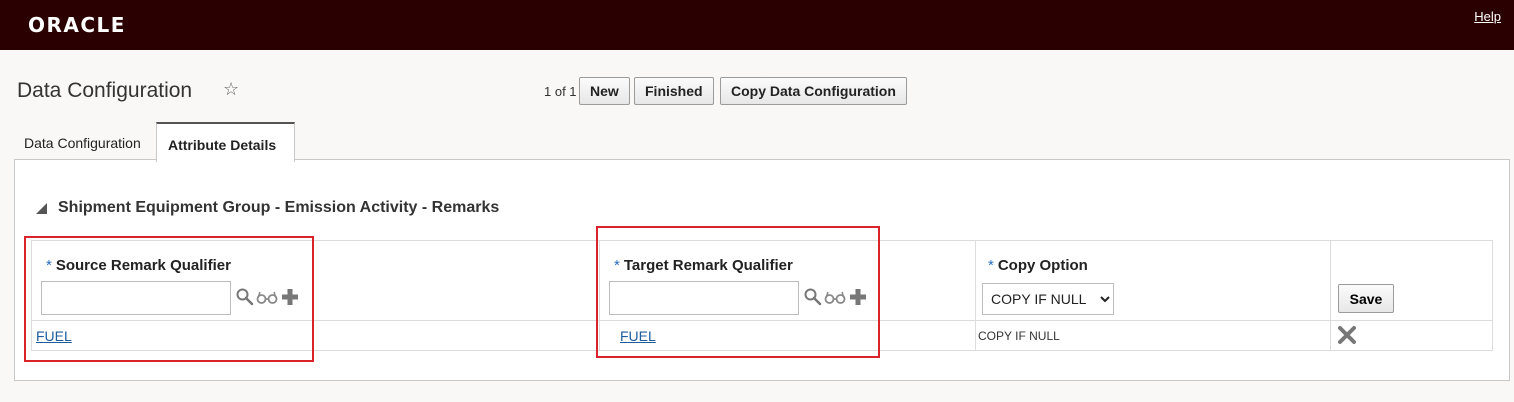  What do you see at coordinates (1411, 335) in the screenshot?
I see `table-row-actions-cell` at bounding box center [1411, 335].